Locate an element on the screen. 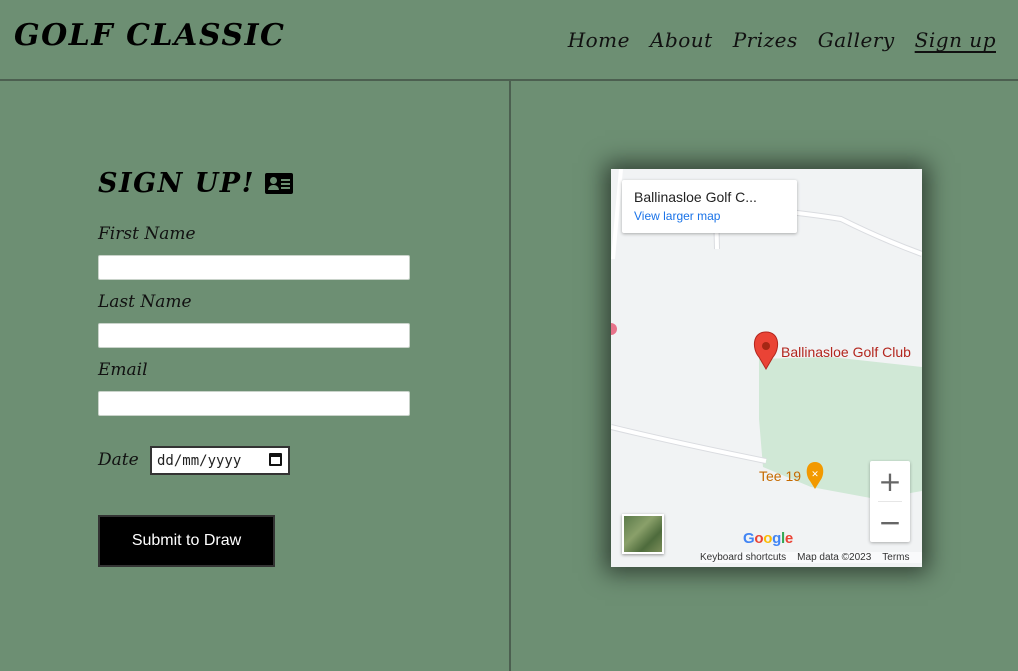  email-label: Email is located at coordinates (123, 370).